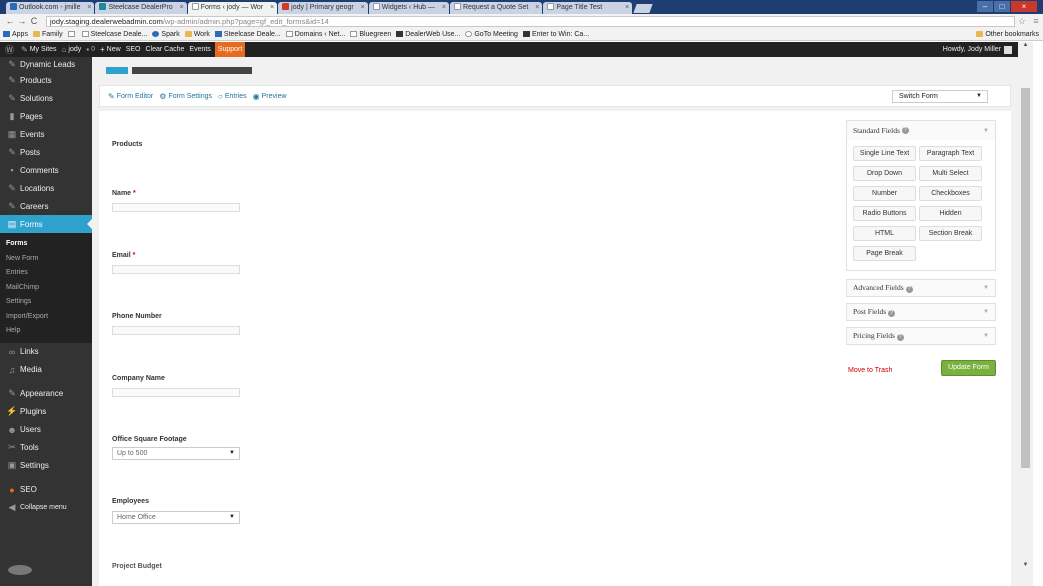 The image size is (1043, 586). Describe the element at coordinates (46, 331) in the screenshot. I see `submenu-help: Help` at that location.